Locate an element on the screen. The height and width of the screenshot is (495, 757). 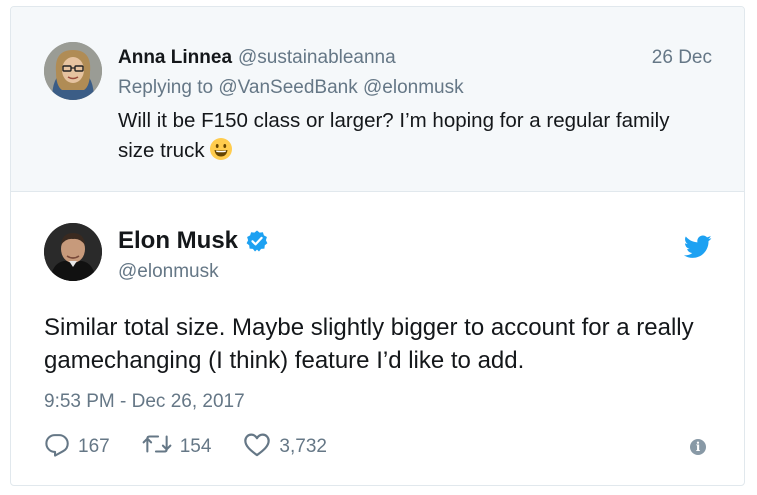
info-icon: i is located at coordinates (698, 447).